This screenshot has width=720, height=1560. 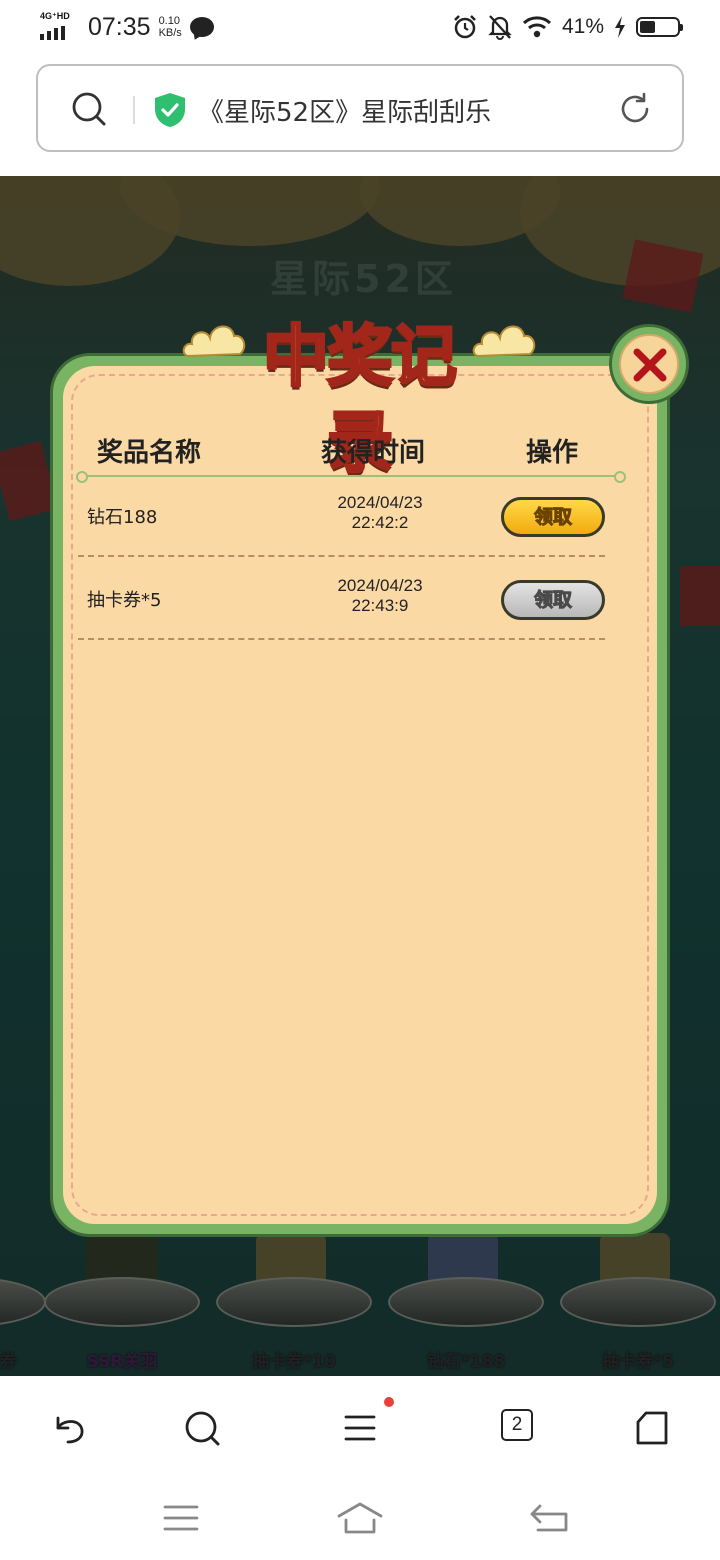 I want to click on status-right: 41%, so click(x=567, y=27).